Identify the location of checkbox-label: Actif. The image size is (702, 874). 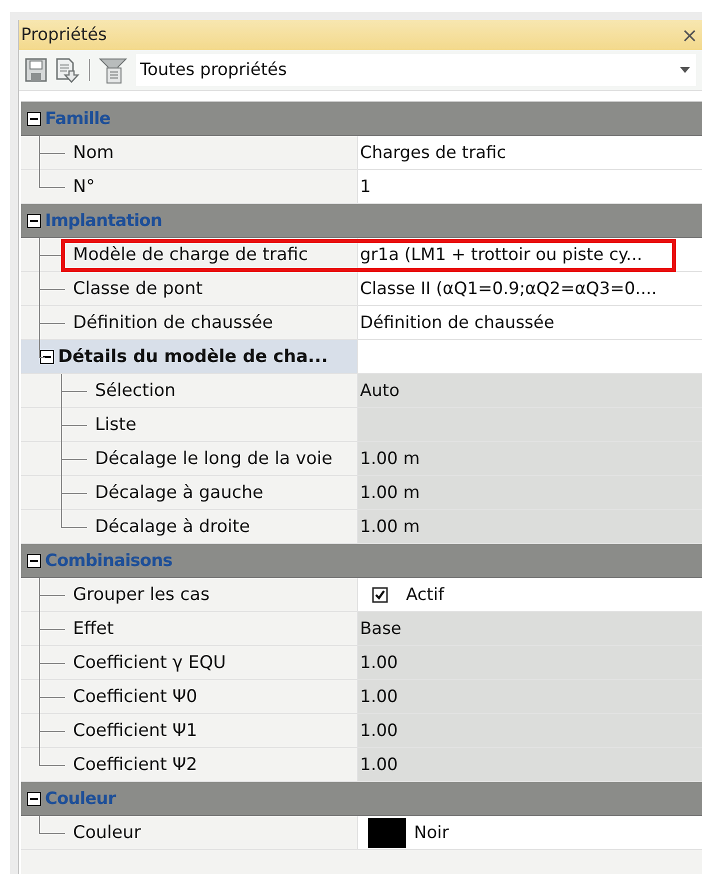
(425, 594).